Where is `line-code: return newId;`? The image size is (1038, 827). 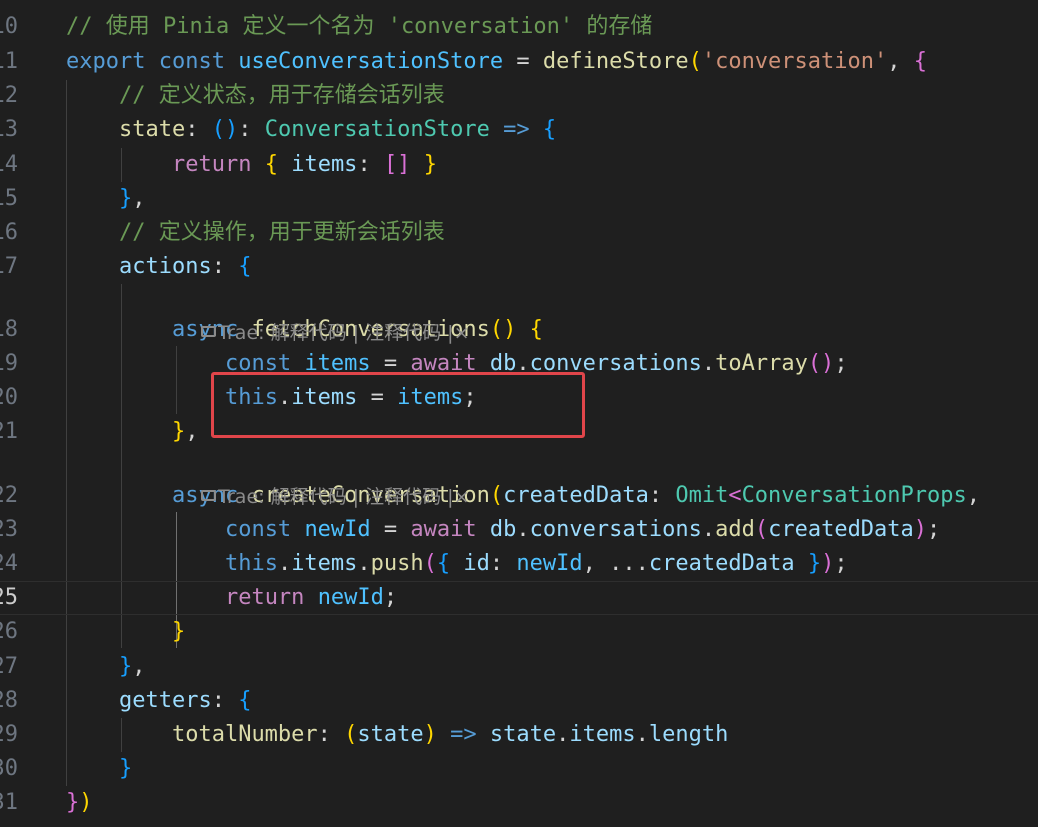
line-code: return newId; is located at coordinates (231, 598).